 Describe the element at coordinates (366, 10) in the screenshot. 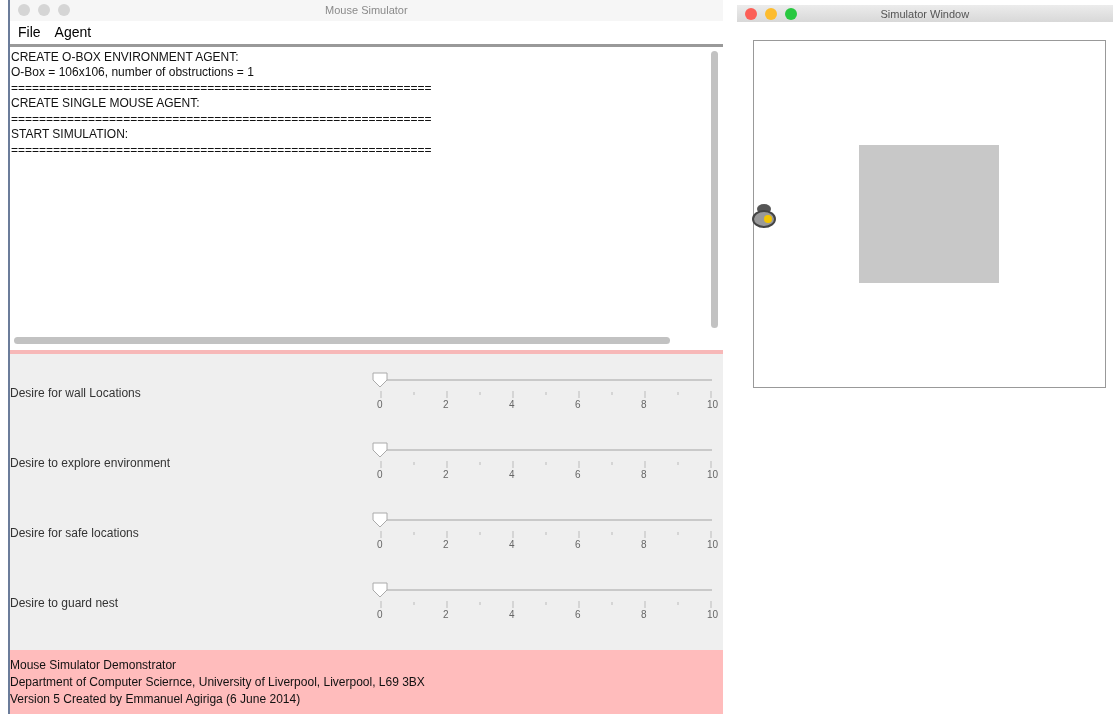

I see `window-title: Mouse Simulator` at that location.